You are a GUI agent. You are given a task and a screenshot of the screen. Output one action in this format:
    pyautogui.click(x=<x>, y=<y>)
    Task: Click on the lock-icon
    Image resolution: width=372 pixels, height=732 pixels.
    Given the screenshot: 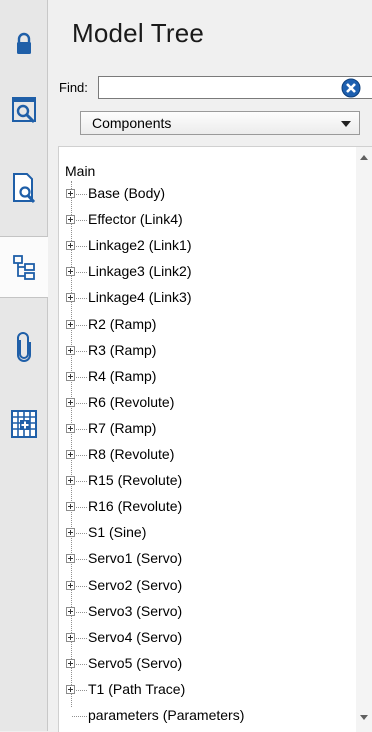 What is the action you would take?
    pyautogui.click(x=23, y=43)
    